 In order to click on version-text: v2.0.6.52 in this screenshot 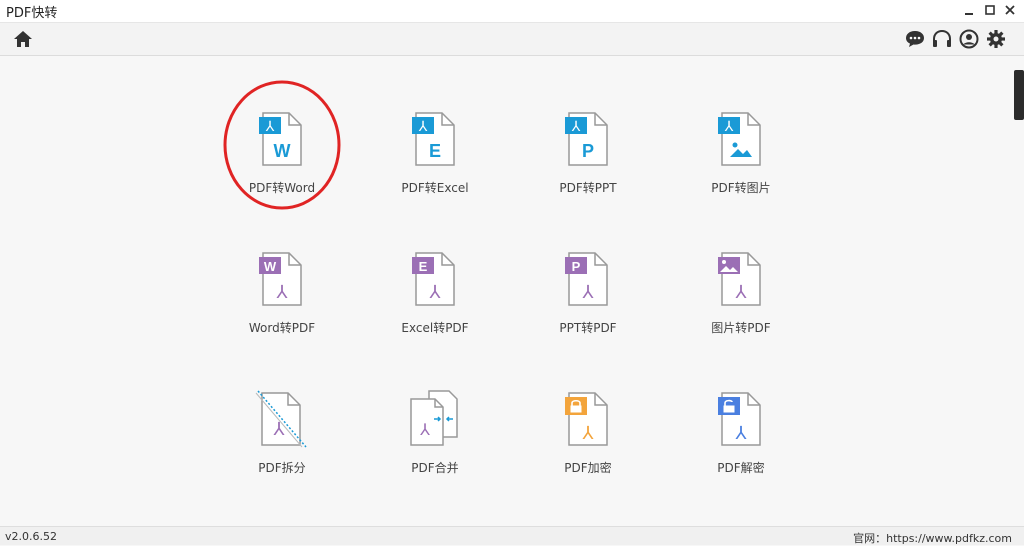, I will do `click(31, 536)`.